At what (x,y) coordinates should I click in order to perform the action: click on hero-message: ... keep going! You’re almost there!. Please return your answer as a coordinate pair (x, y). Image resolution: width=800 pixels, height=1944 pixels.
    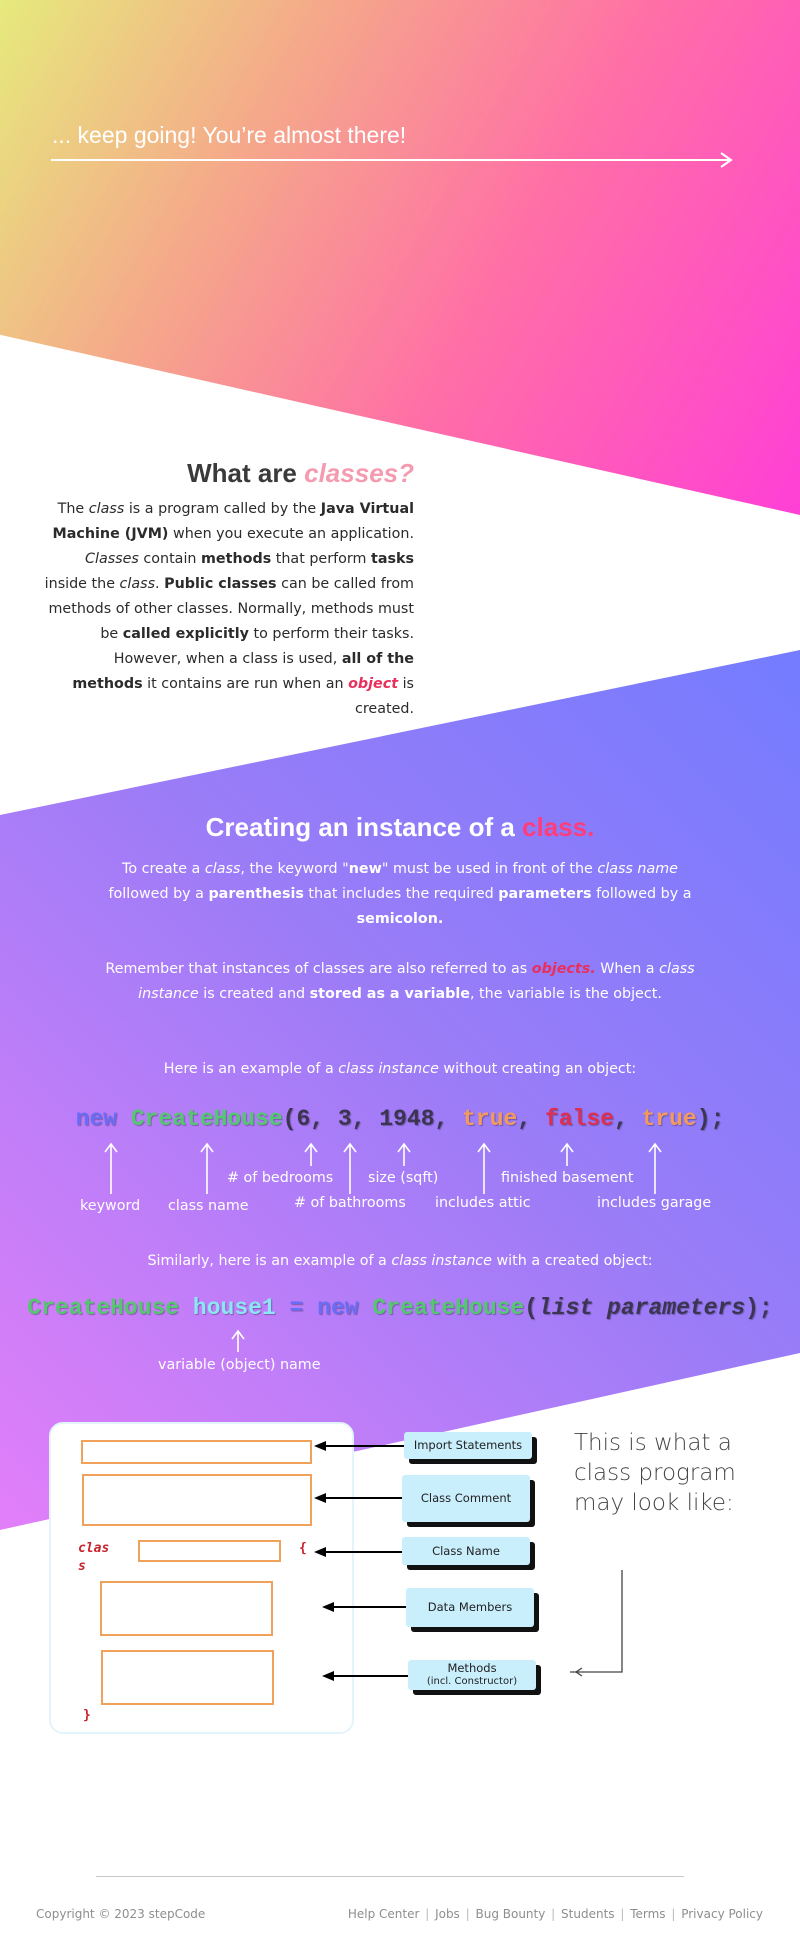
    Looking at the image, I should click on (229, 135).